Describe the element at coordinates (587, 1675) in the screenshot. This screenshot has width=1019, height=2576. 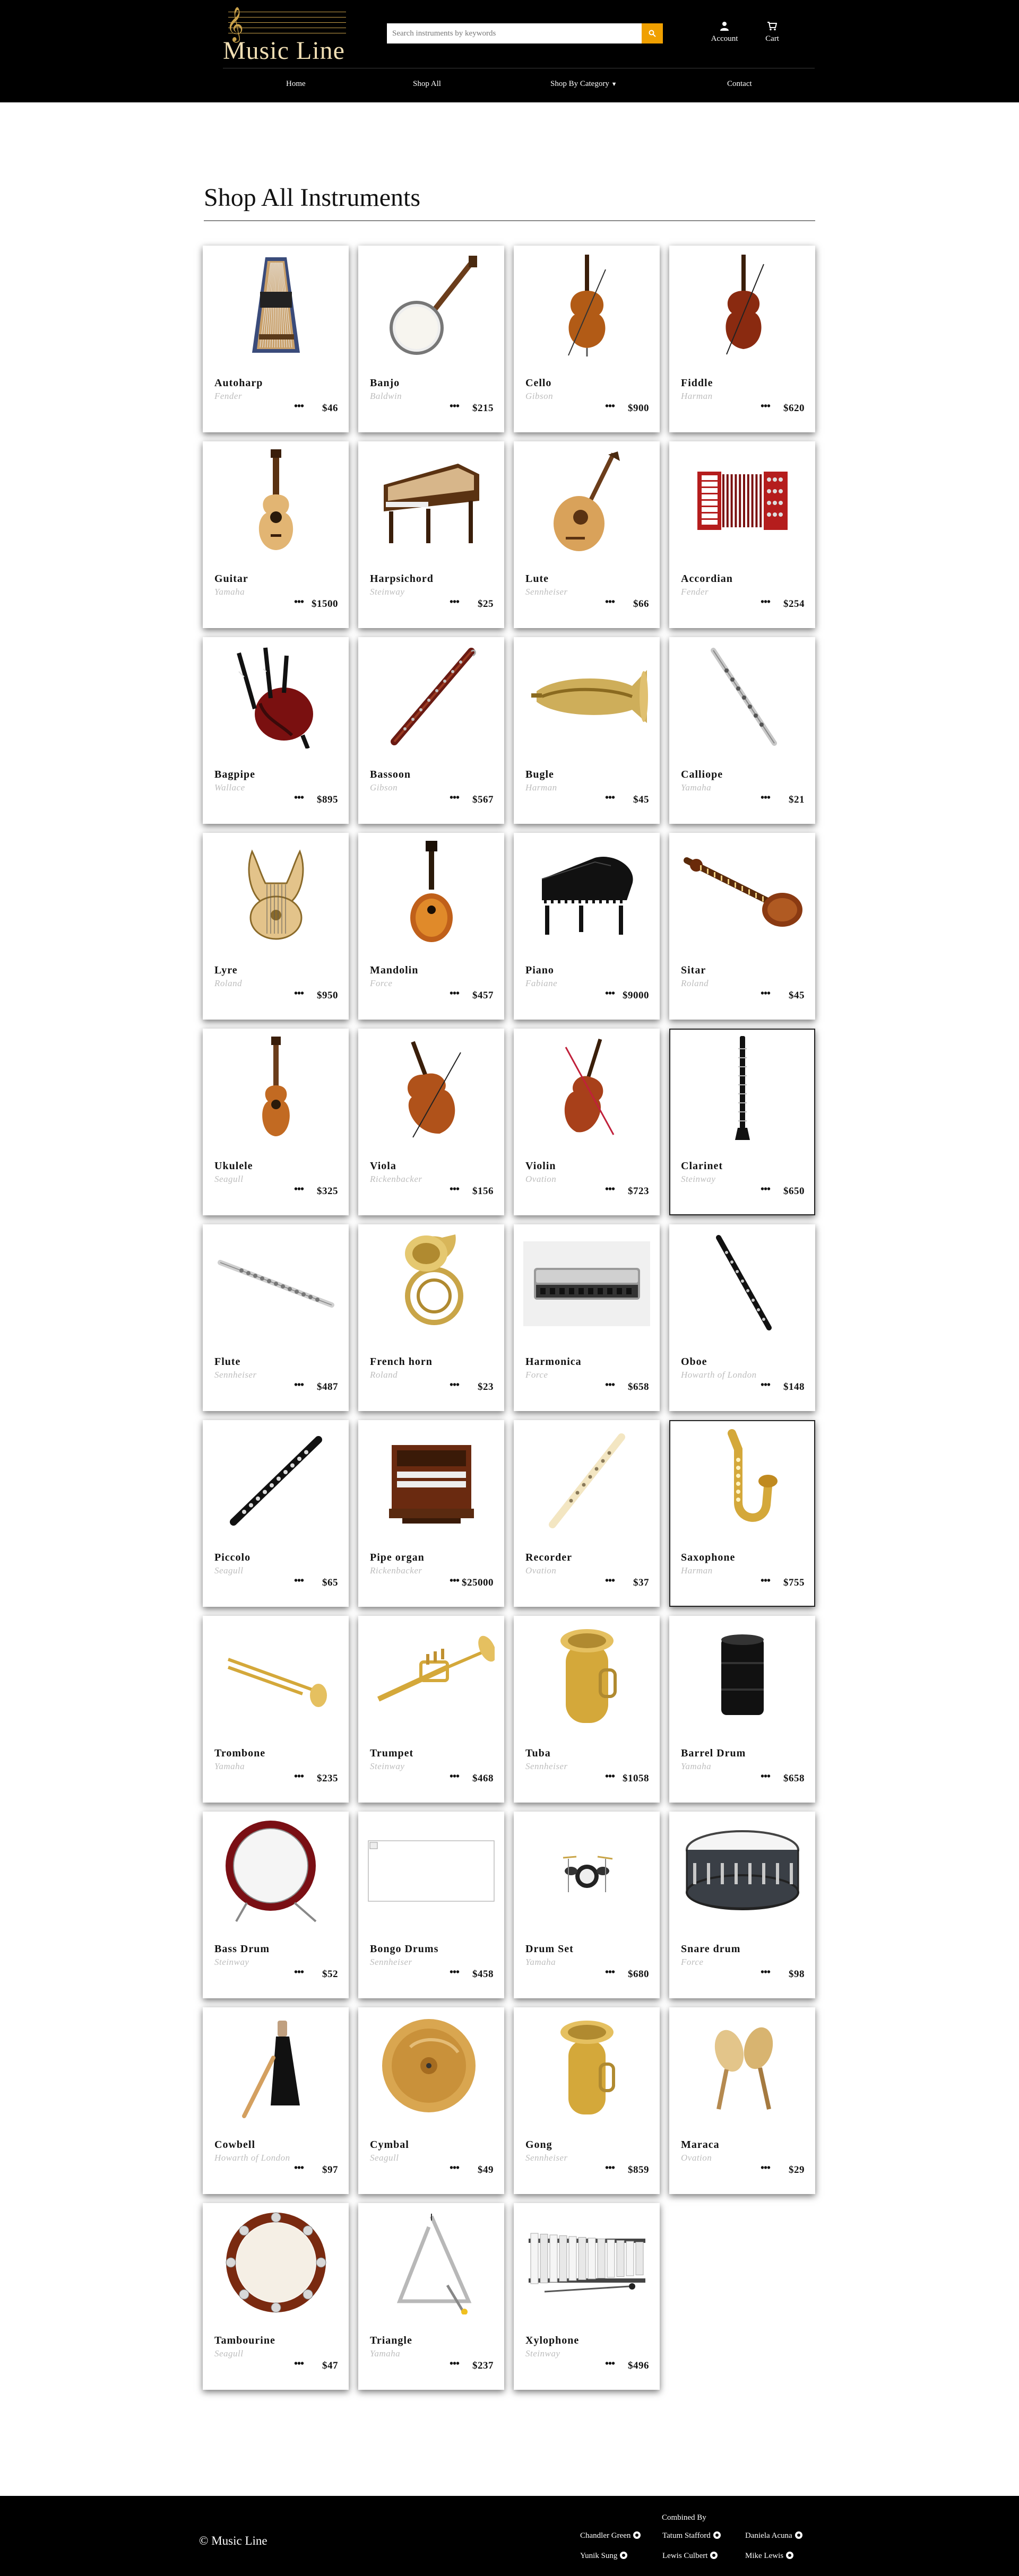
I see `tuba-image` at that location.